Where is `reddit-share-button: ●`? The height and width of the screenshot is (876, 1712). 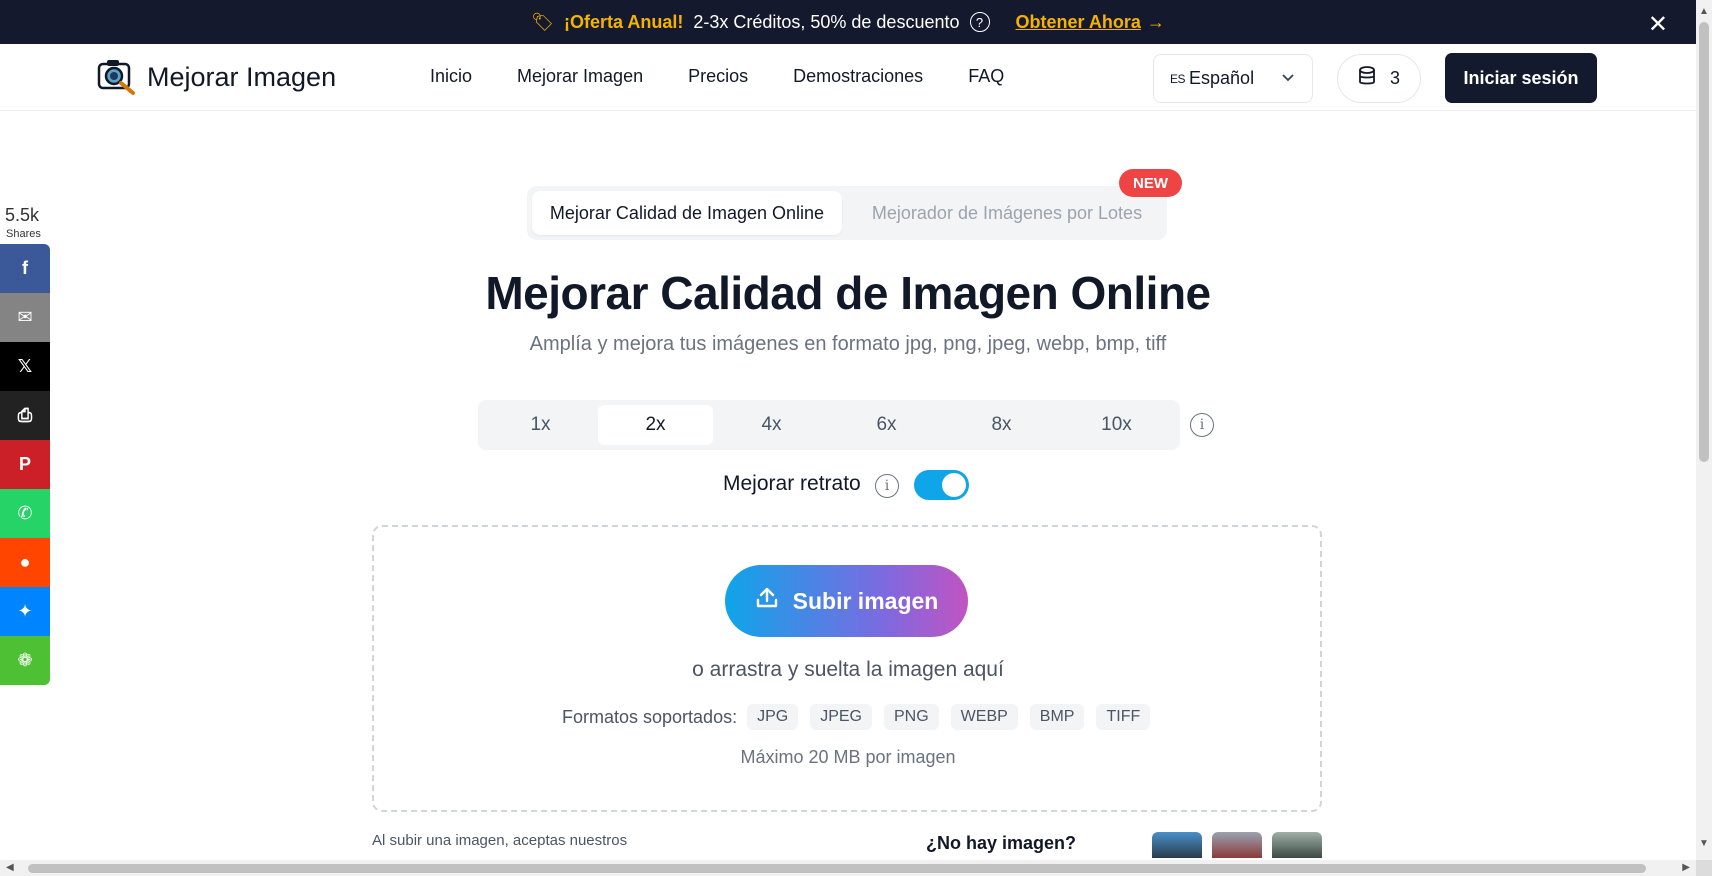 reddit-share-button: ● is located at coordinates (25, 562).